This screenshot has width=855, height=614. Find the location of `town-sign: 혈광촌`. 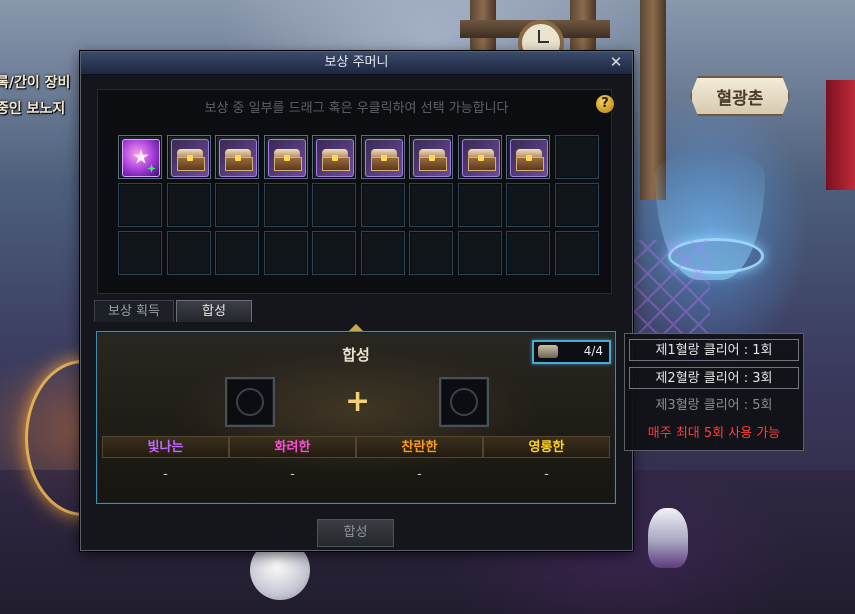

town-sign: 혈광촌 is located at coordinates (740, 96).